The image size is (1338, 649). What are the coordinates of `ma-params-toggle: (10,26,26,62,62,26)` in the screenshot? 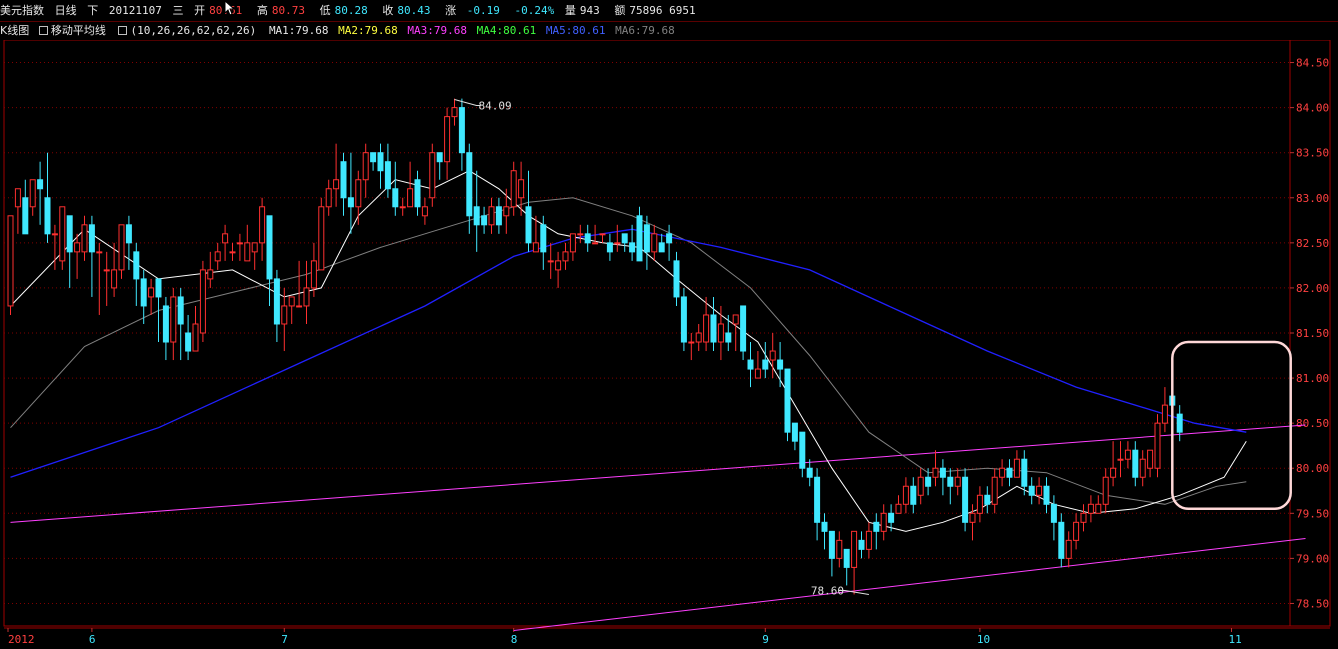 It's located at (188, 30).